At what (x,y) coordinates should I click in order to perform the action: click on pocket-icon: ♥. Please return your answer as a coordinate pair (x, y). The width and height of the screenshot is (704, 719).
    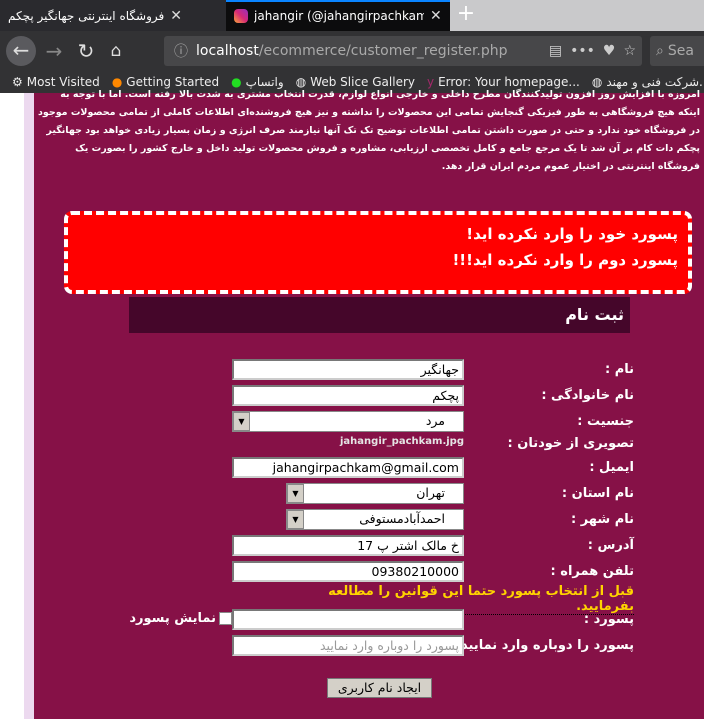
    Looking at the image, I should click on (609, 51).